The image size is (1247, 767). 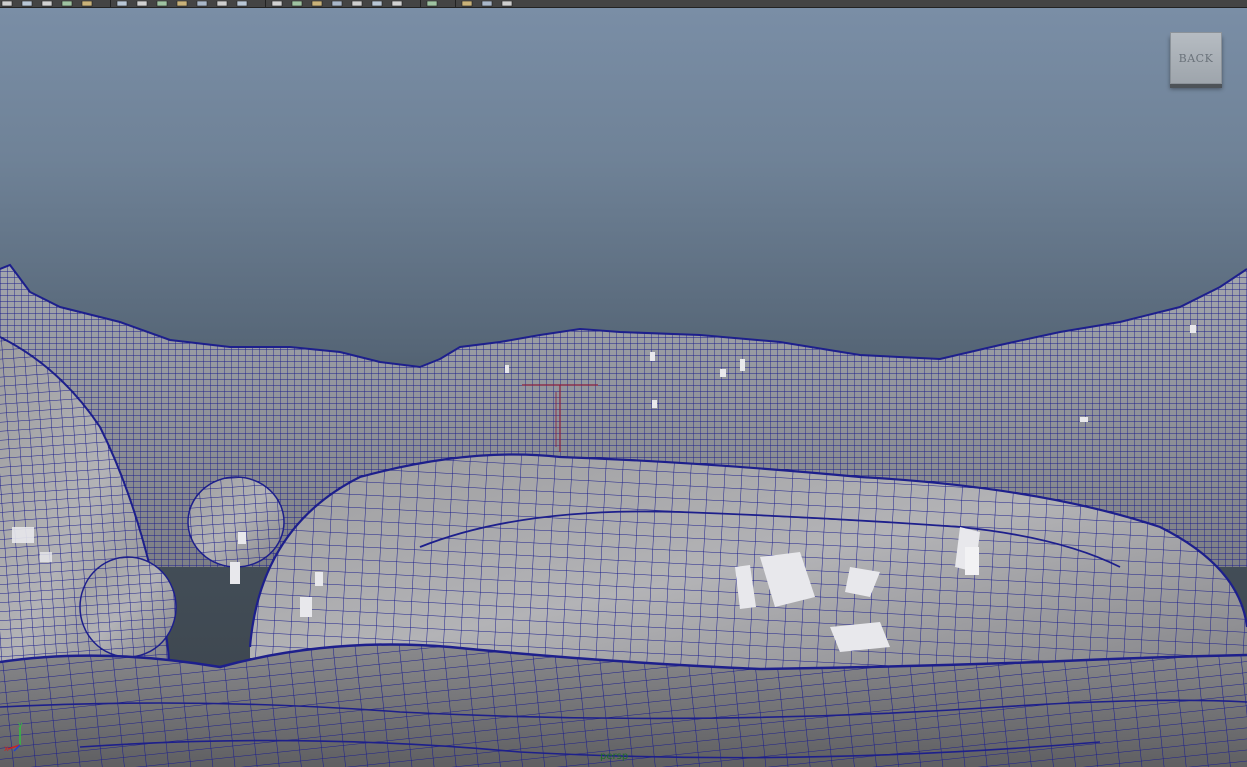 I want to click on safe-title-icon, so click(x=242, y=3).